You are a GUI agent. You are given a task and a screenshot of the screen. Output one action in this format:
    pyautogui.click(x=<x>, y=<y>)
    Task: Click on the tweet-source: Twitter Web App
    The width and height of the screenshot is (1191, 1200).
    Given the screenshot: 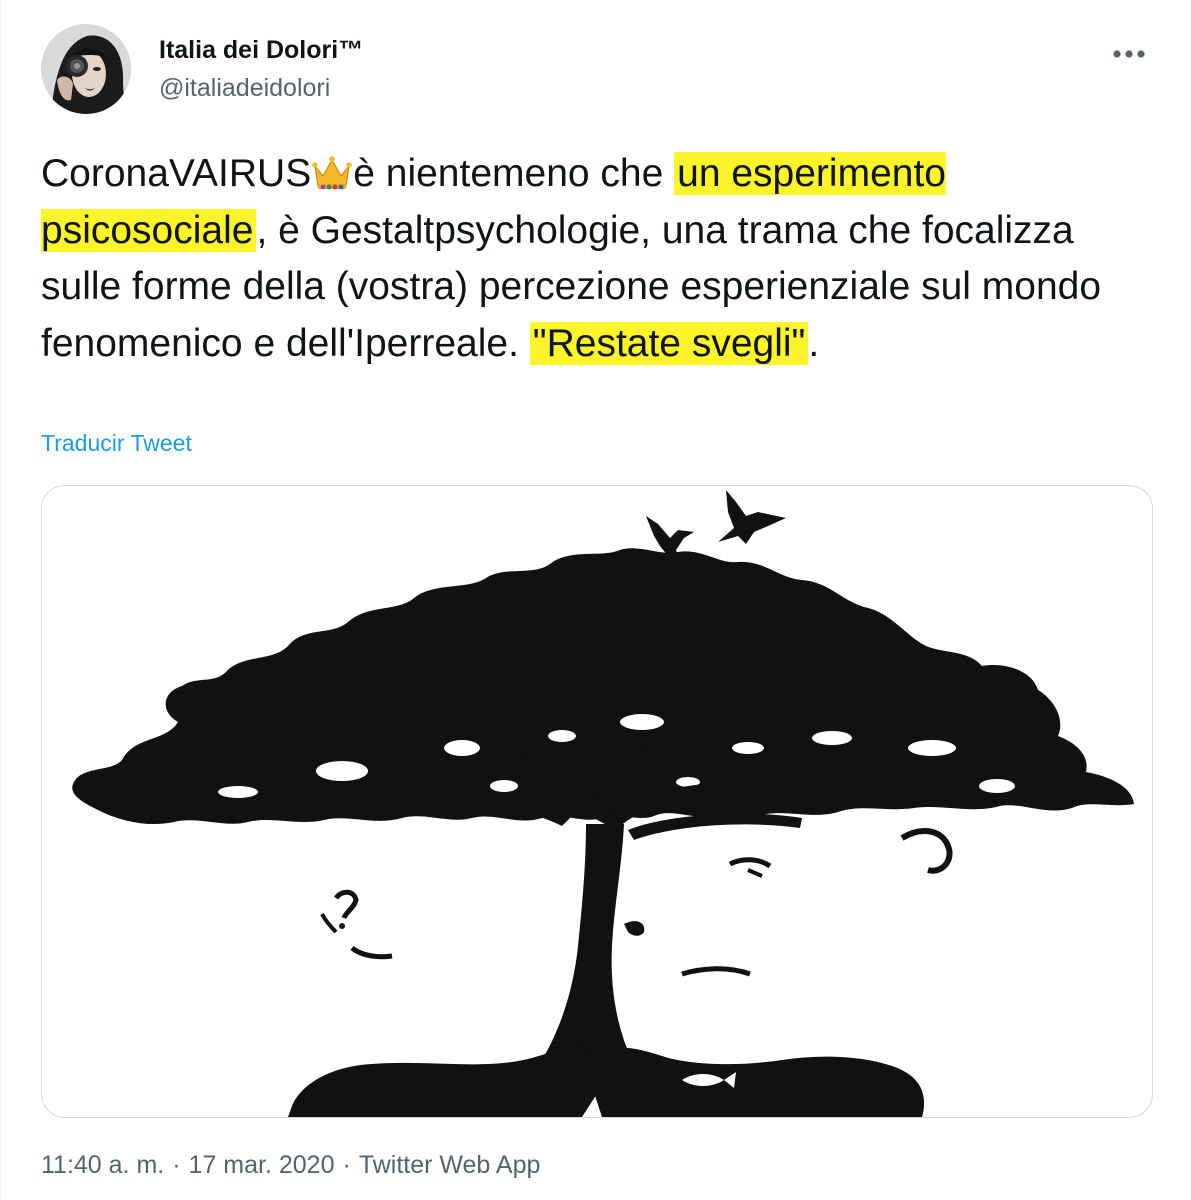 What is the action you would take?
    pyautogui.click(x=450, y=1165)
    